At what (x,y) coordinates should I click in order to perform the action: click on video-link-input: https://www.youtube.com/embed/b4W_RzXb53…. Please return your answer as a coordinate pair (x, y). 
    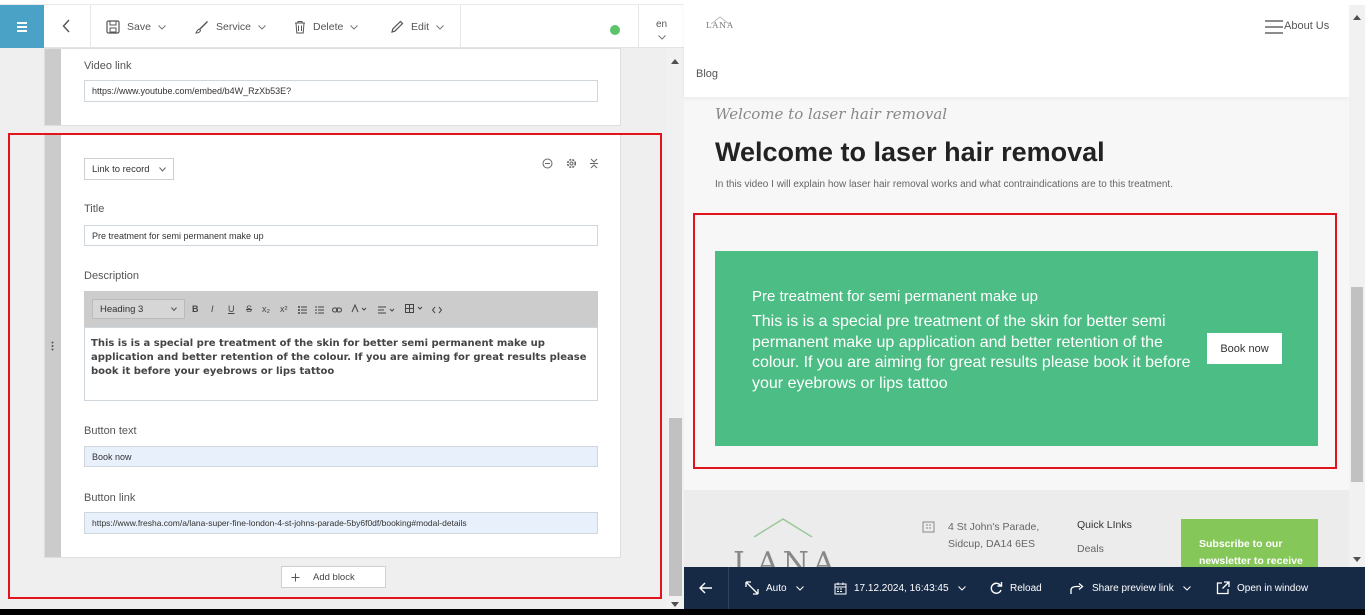
    Looking at the image, I should click on (341, 91).